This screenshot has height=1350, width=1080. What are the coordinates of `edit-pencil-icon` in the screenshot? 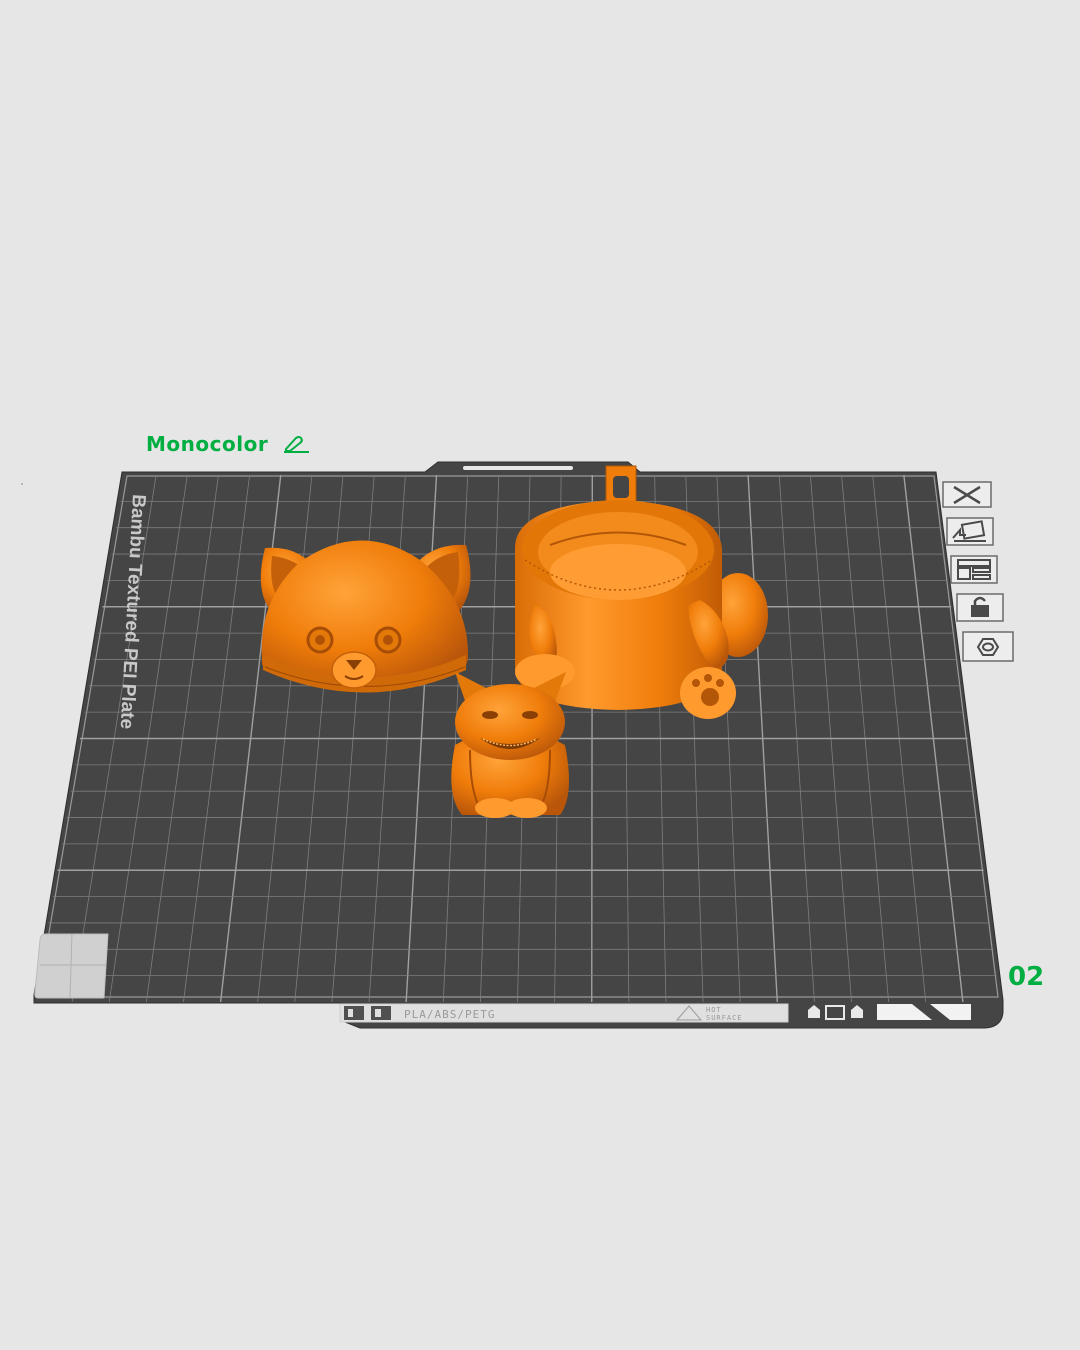 It's located at (296, 446).